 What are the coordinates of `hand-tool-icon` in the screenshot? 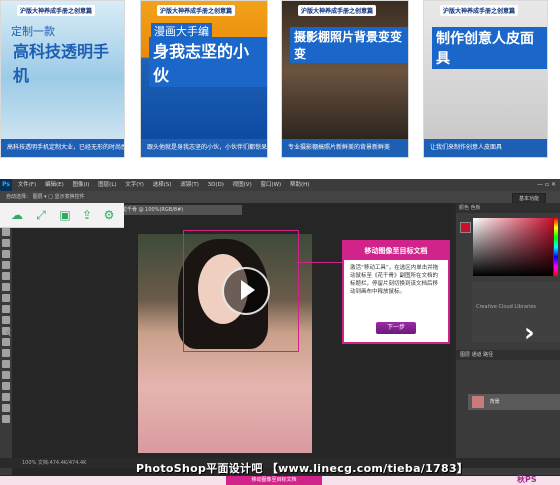 It's located at (6, 408).